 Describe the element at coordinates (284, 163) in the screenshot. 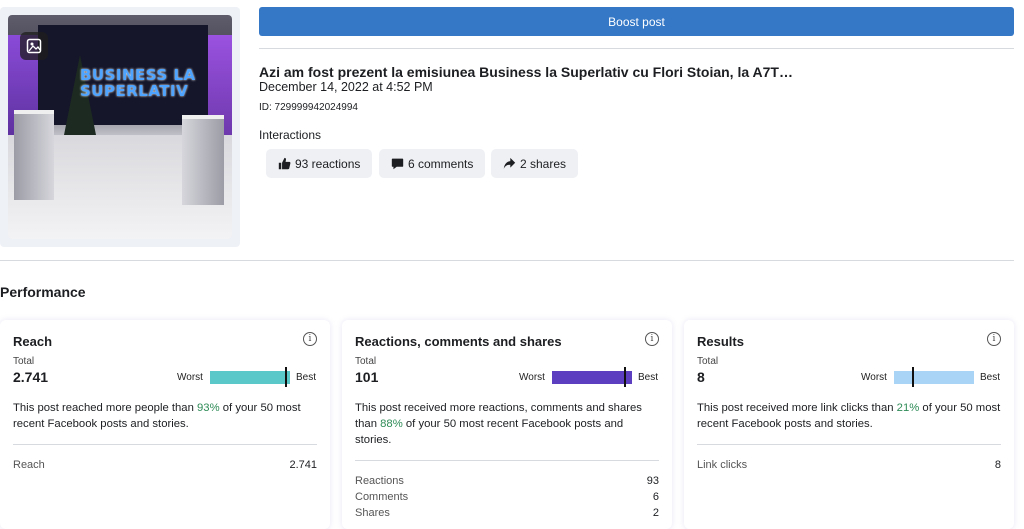

I see `thumbs-up-icon` at that location.